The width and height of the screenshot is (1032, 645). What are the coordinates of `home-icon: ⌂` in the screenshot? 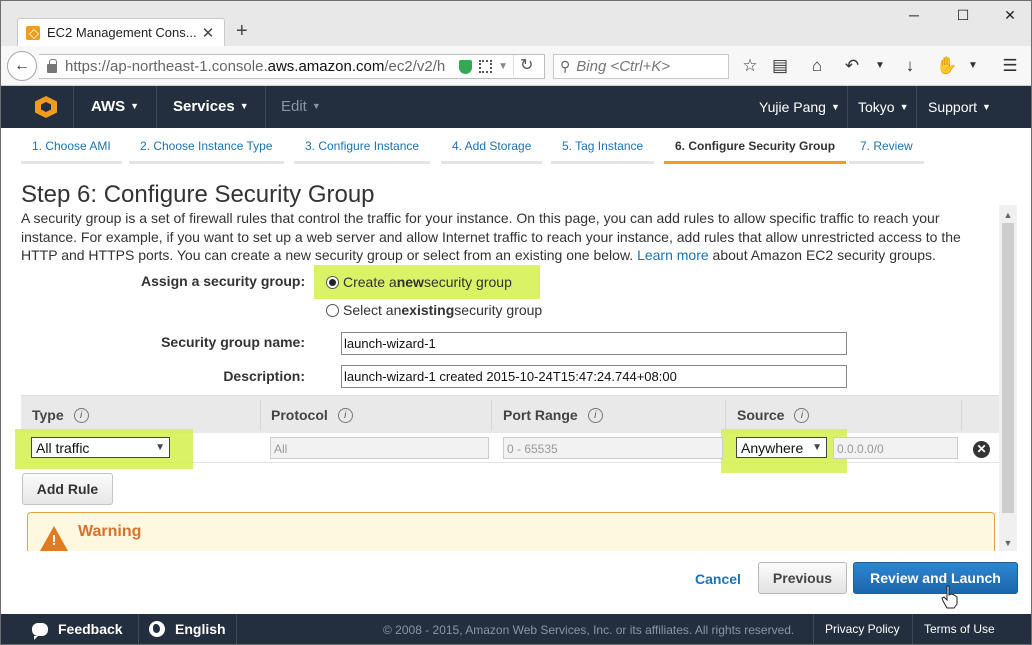 It's located at (817, 66).